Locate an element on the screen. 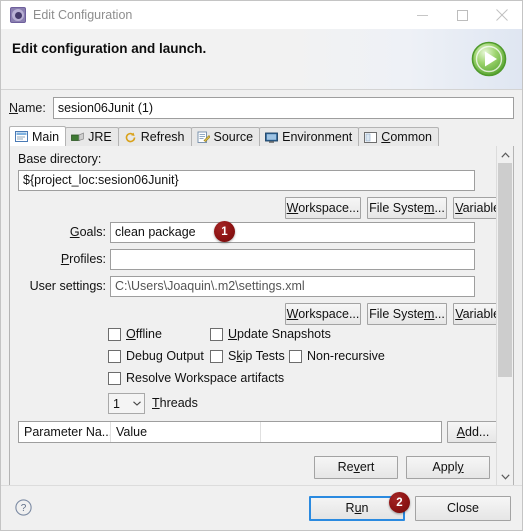 Image resolution: width=523 pixels, height=531 pixels. parameters-table: Parameter Na... Value is located at coordinates (230, 432).